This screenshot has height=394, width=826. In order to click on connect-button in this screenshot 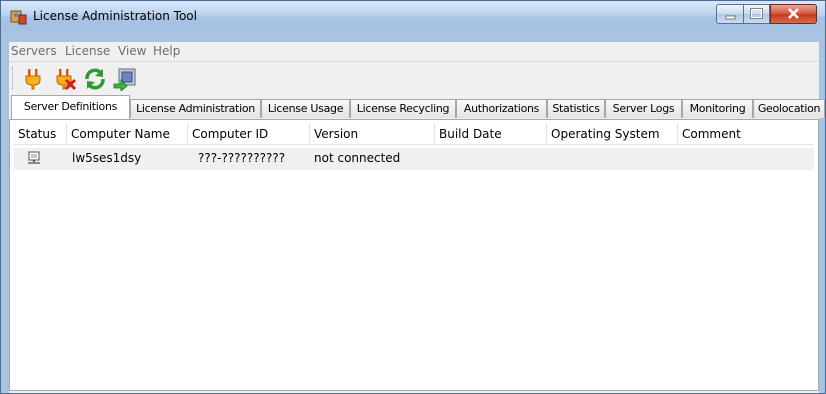, I will do `click(33, 79)`.